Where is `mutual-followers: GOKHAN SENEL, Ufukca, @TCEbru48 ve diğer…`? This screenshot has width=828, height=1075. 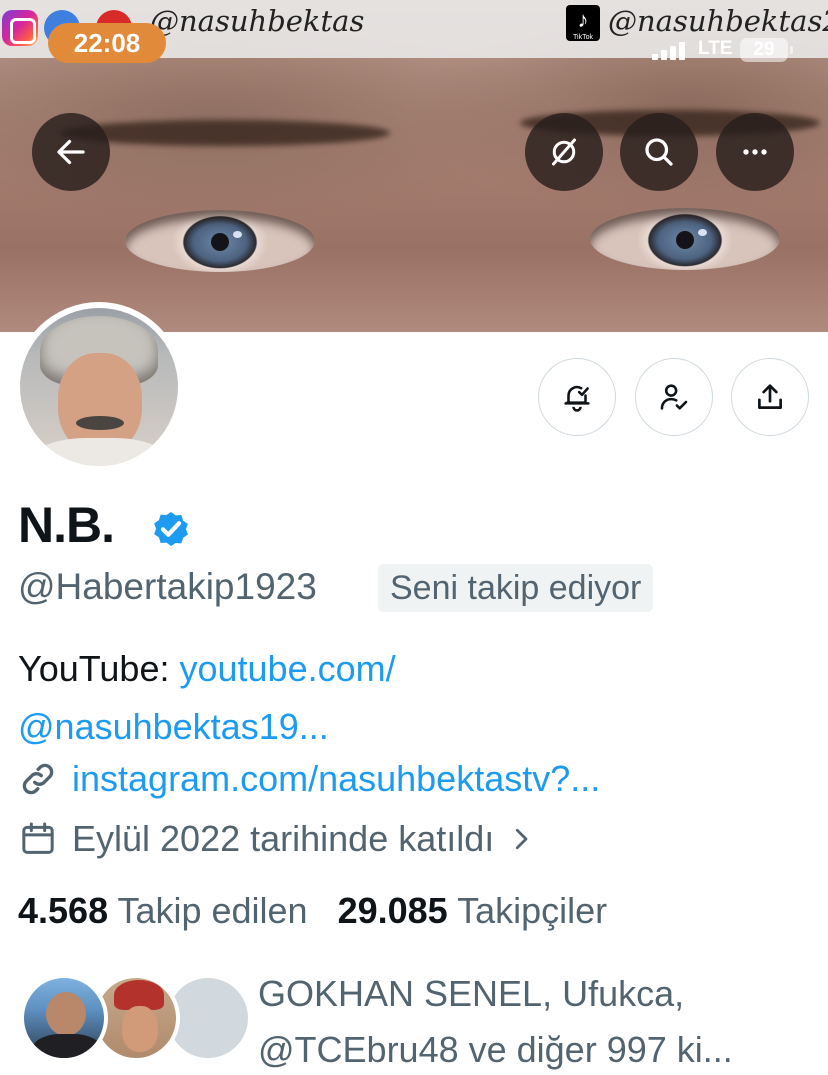
mutual-followers: GOKHAN SENEL, Ufukca, @TCEbru48 ve diğer… is located at coordinates (420, 1018).